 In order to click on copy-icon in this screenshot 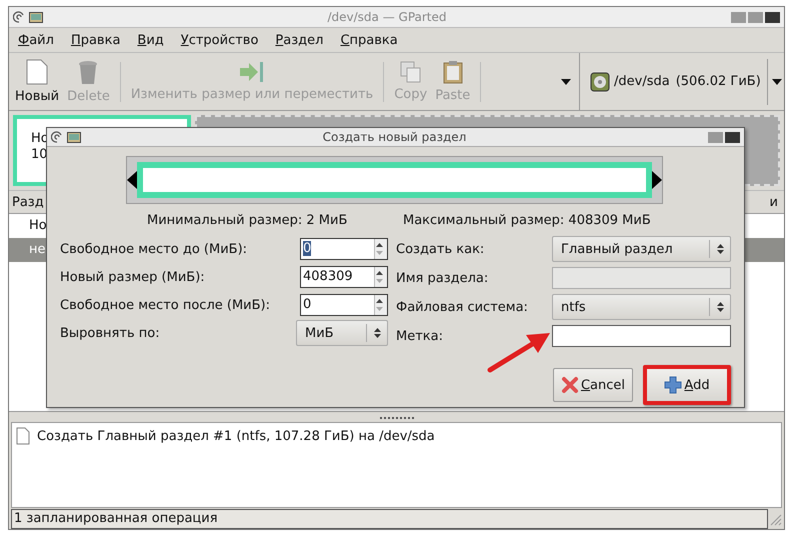, I will do `click(411, 72)`.